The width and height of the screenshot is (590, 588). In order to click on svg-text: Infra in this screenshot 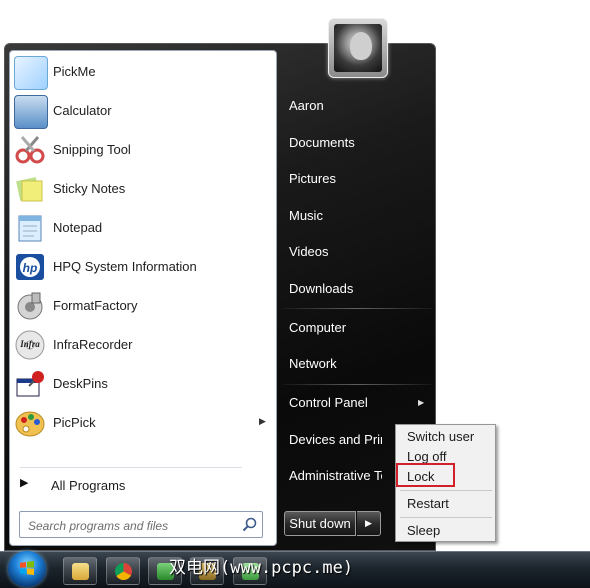, I will do `click(29, 344)`.